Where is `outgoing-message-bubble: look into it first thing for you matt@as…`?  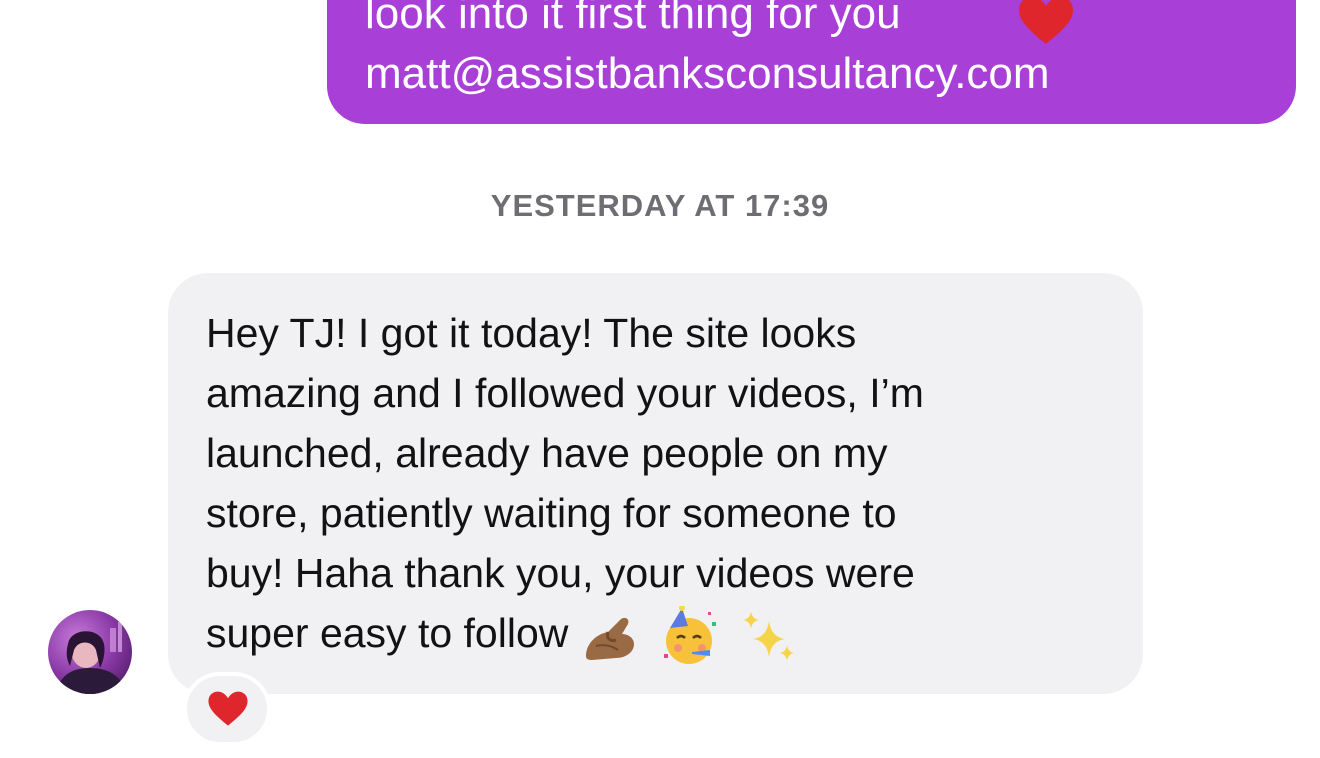
outgoing-message-bubble: look into it first thing for you matt@as… is located at coordinates (811, 62).